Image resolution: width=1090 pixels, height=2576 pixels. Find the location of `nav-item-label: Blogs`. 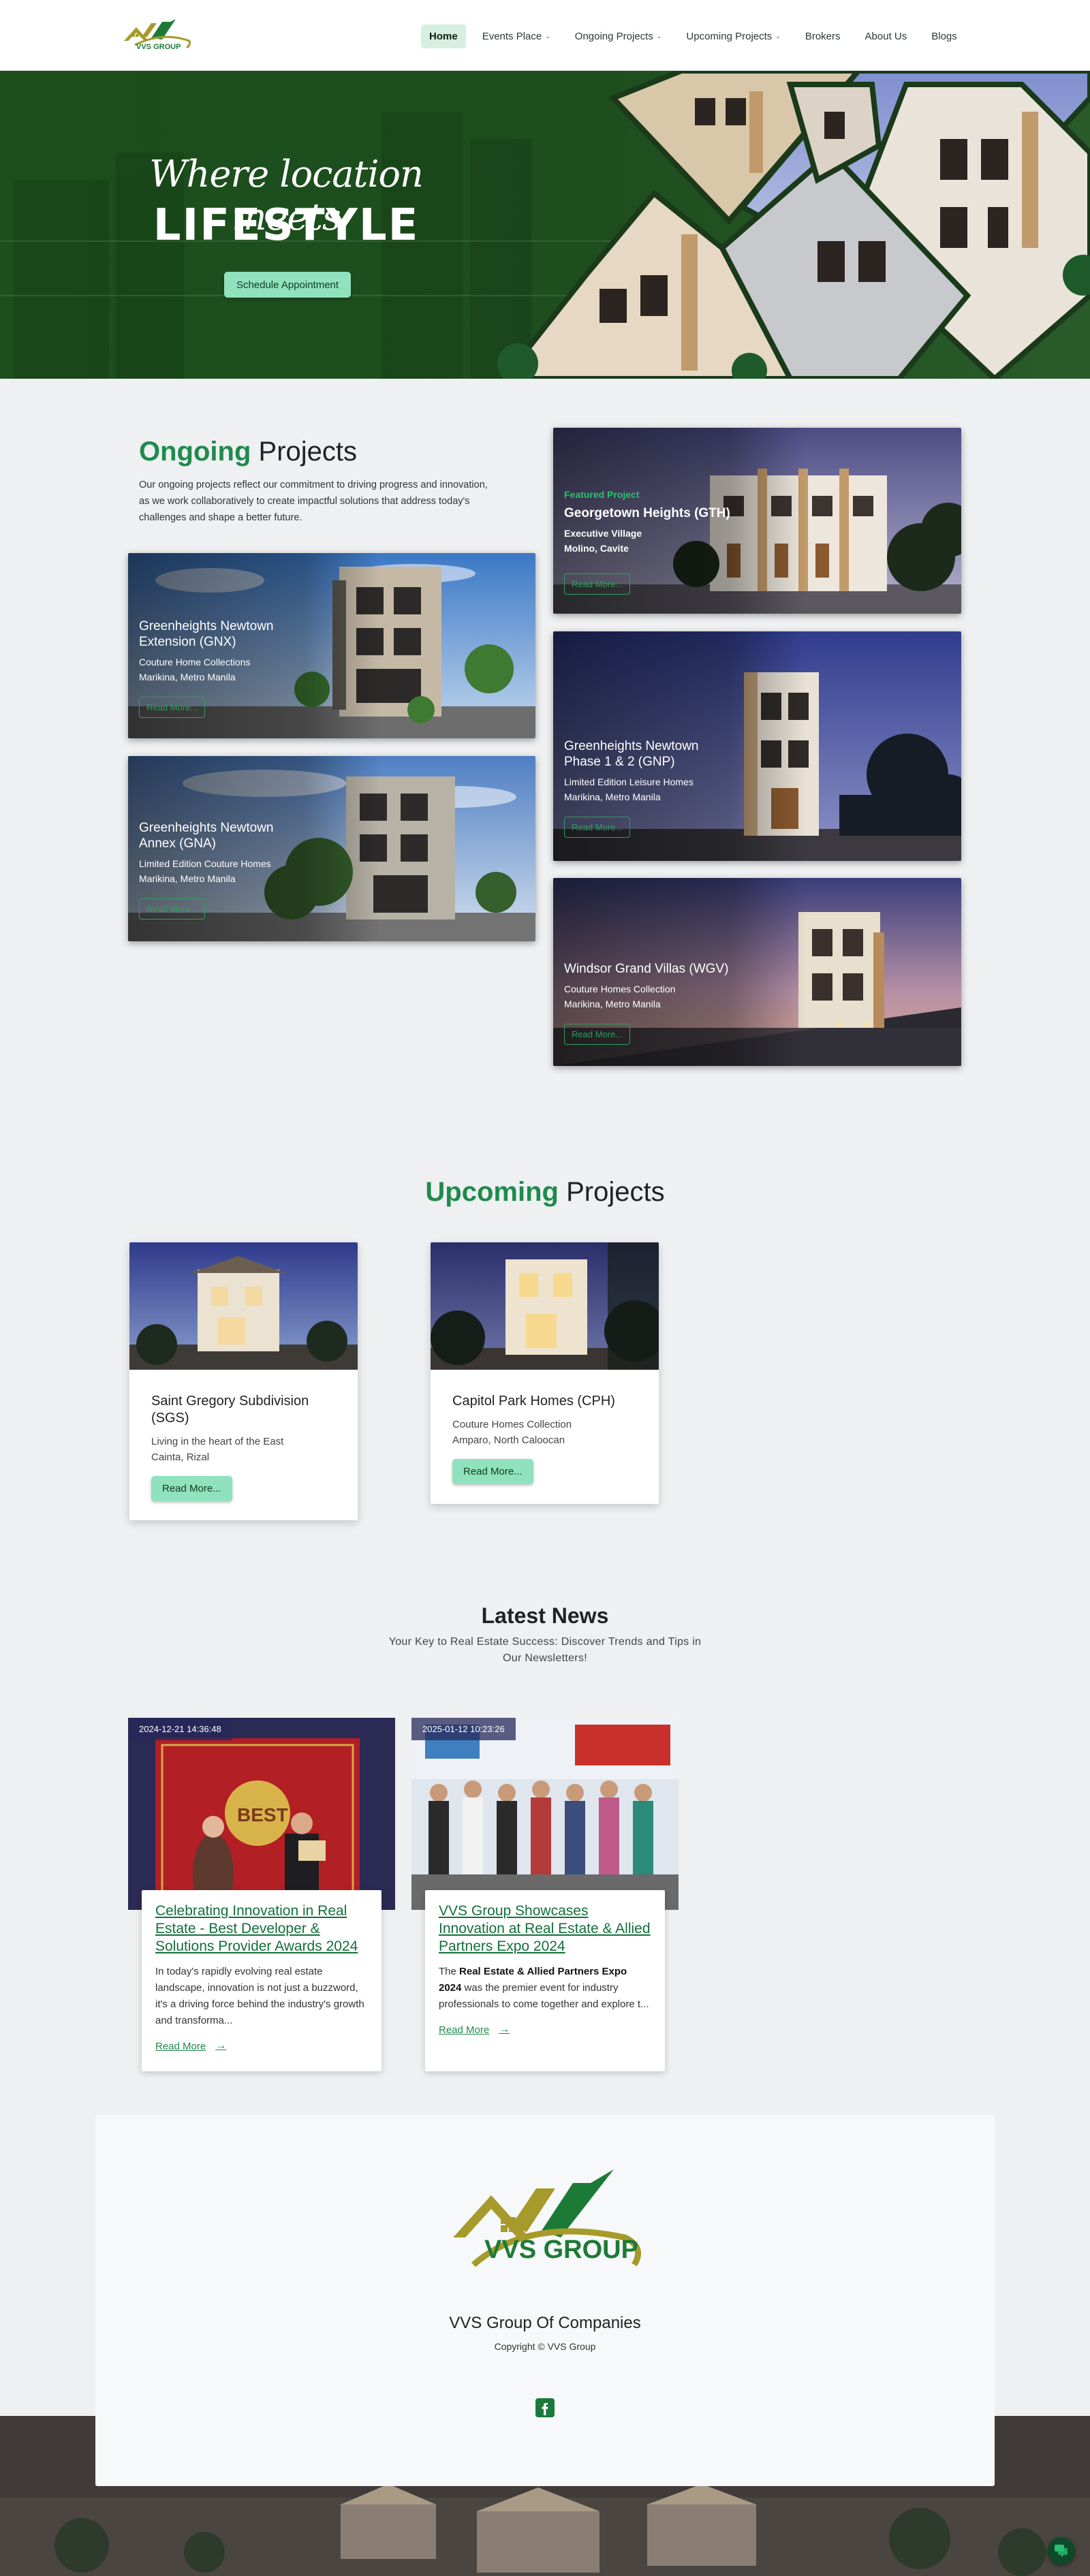

nav-item-label: Blogs is located at coordinates (944, 36).